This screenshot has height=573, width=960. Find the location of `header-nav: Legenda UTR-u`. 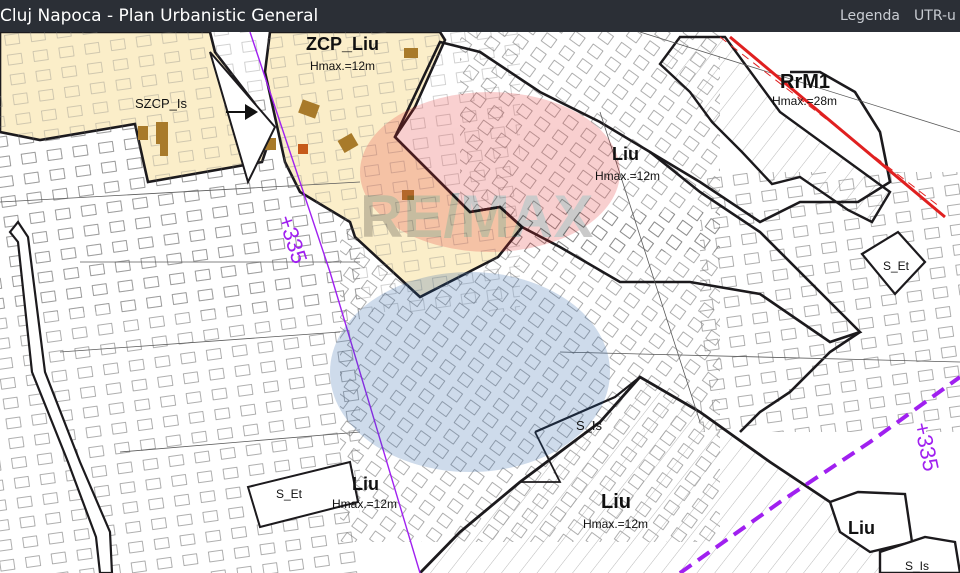

header-nav: Legenda UTR-u is located at coordinates (900, 16).